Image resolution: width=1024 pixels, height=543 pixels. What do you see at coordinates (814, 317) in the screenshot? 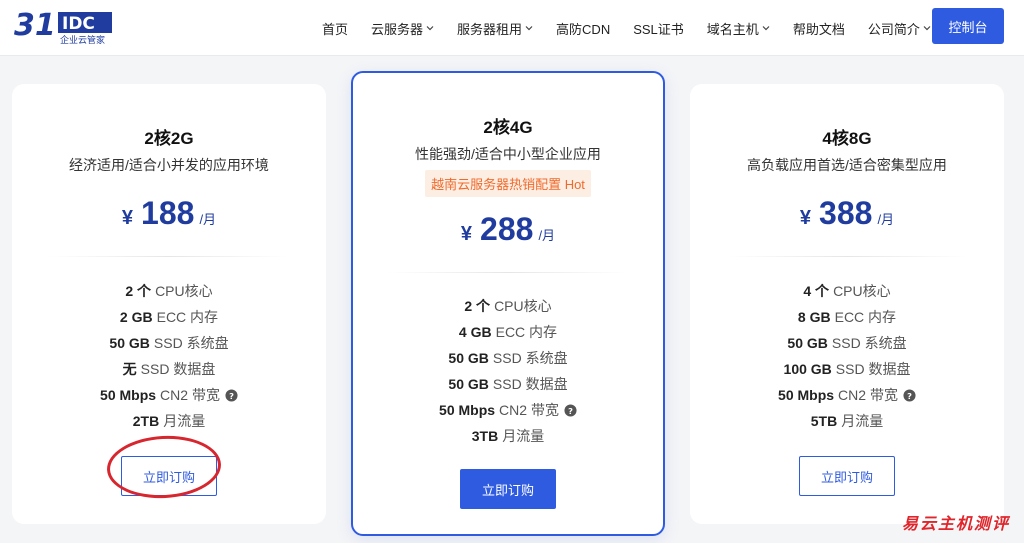
I see `spec-value: 8 GB` at bounding box center [814, 317].